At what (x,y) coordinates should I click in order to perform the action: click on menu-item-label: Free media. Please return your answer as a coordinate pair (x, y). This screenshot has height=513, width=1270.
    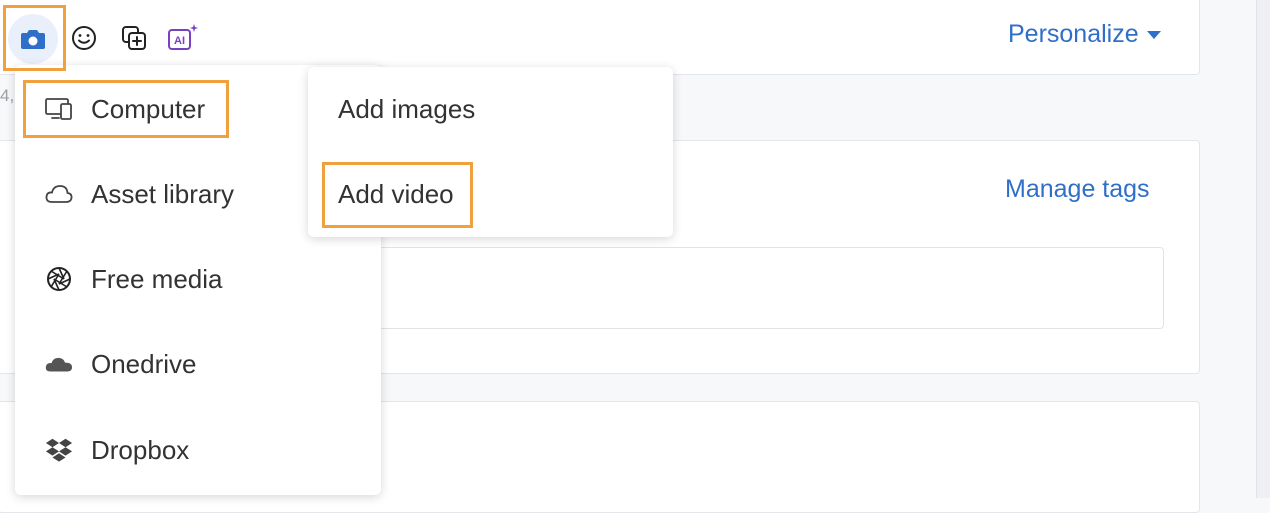
    Looking at the image, I should click on (157, 278).